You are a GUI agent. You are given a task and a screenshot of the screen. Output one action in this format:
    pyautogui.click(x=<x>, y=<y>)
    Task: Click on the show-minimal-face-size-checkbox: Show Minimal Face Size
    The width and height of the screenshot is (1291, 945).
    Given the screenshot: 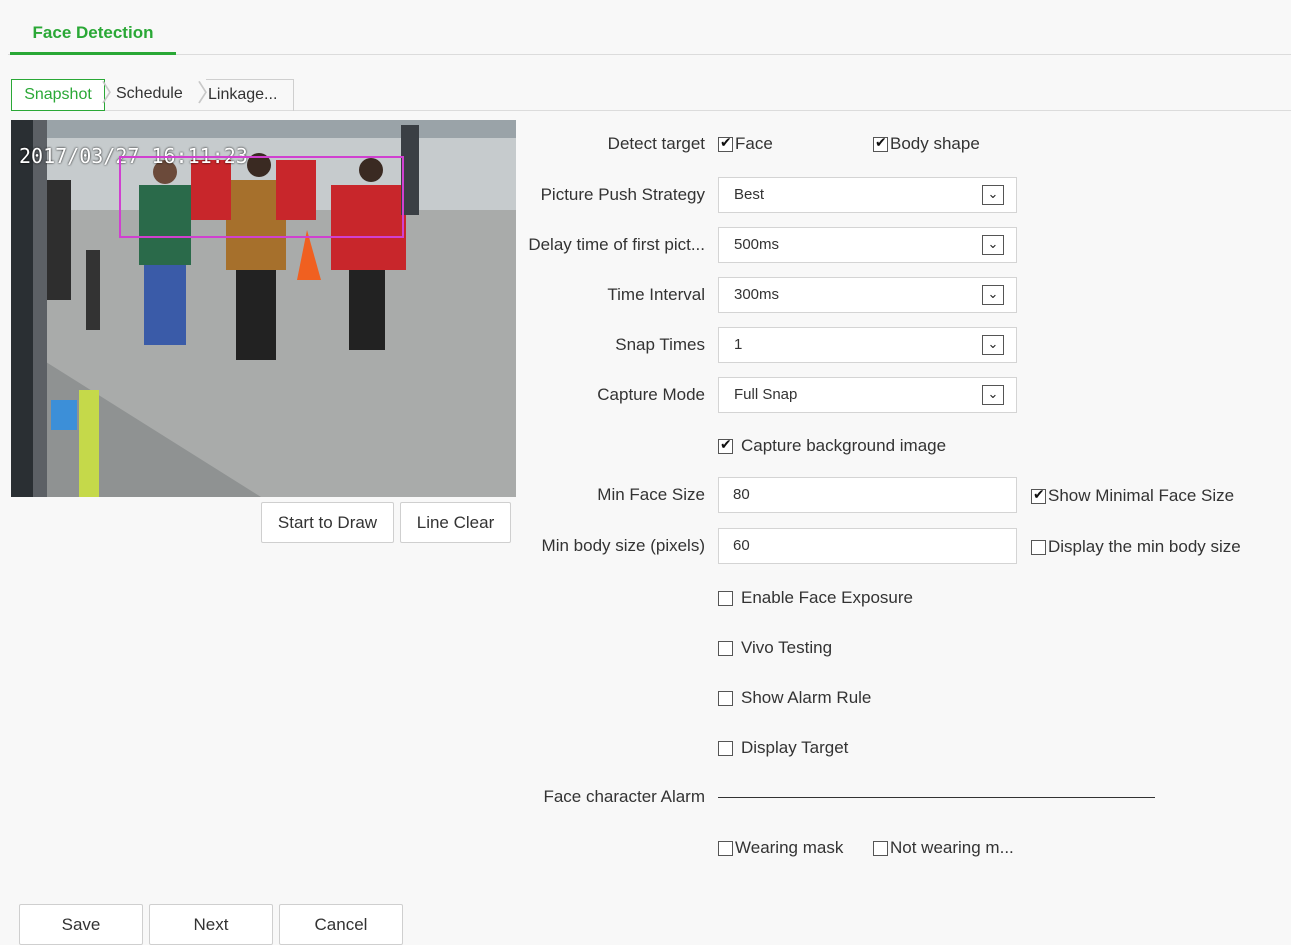 What is the action you would take?
    pyautogui.click(x=1132, y=496)
    